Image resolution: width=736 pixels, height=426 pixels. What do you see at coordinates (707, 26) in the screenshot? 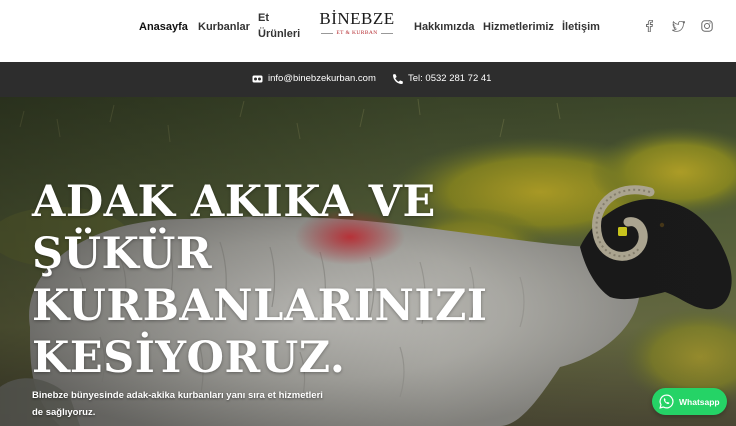
I see `instagram-icon` at bounding box center [707, 26].